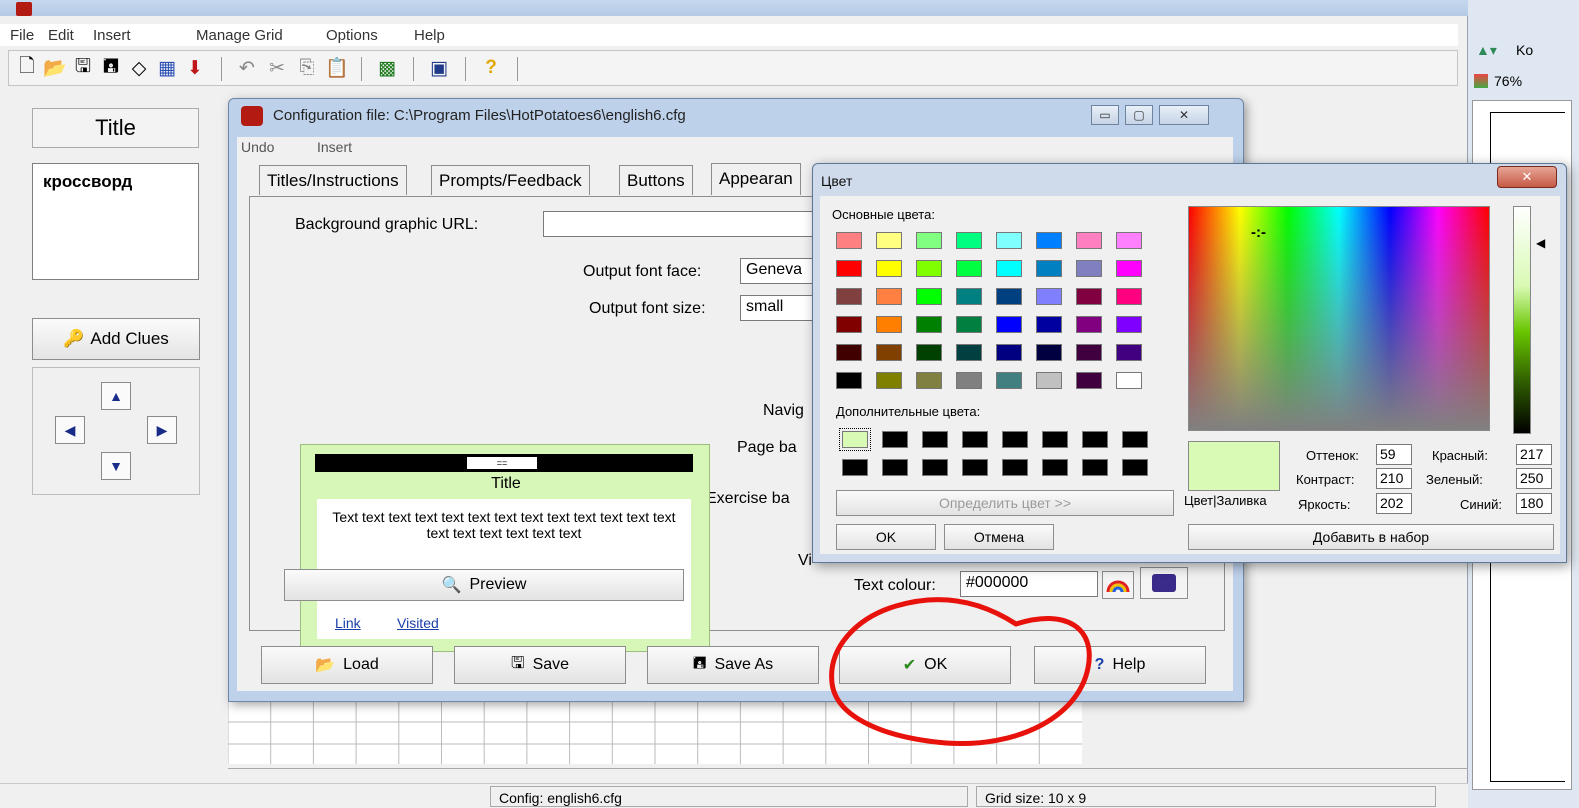  What do you see at coordinates (1534, 478) in the screenshot?
I see `green-input: 250` at bounding box center [1534, 478].